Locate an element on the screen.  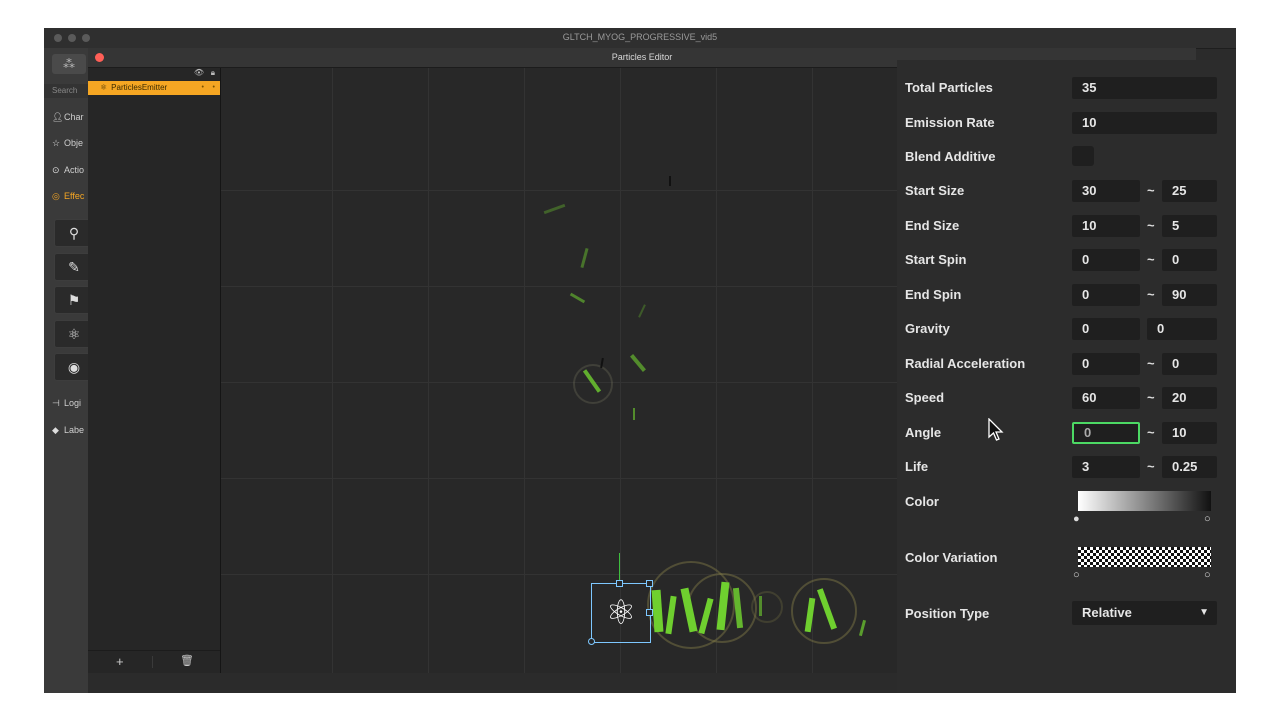
category-labels: ◆ Labe is located at coordinates (68, 430).